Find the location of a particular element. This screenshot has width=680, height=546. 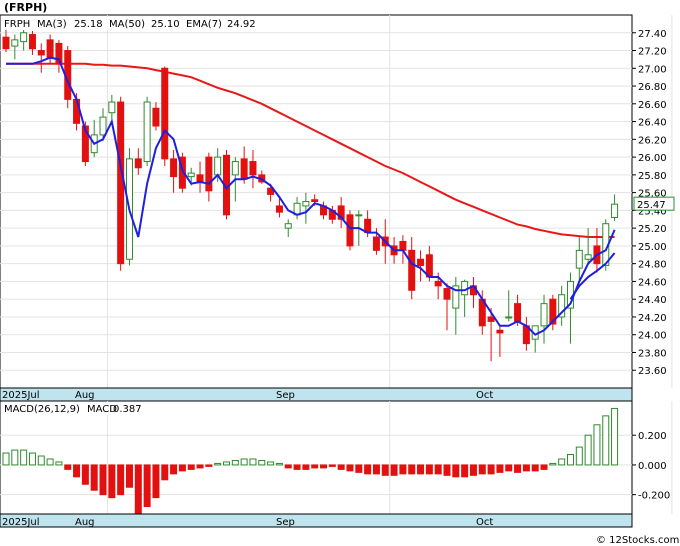

legend-ma50-value: 25.10 is located at coordinates (165, 24).